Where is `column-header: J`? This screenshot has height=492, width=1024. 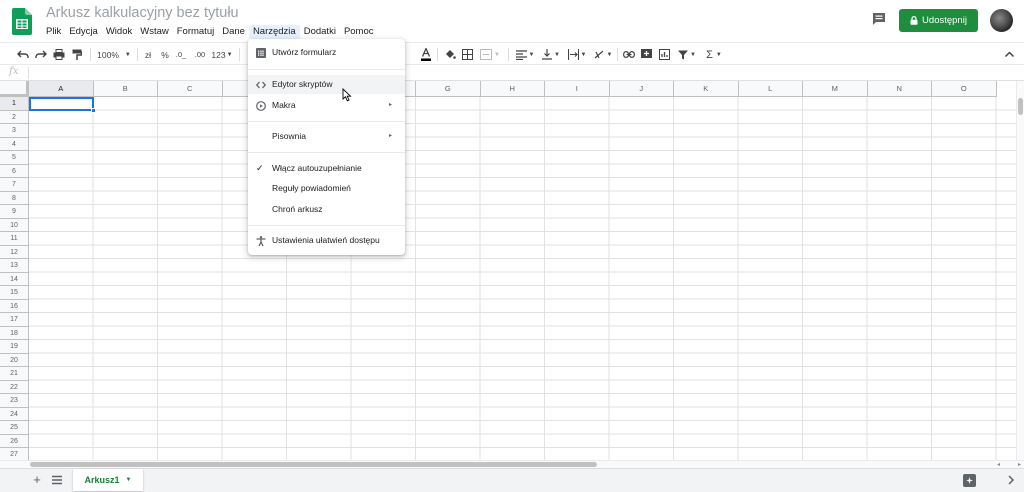
column-header: J is located at coordinates (641, 89).